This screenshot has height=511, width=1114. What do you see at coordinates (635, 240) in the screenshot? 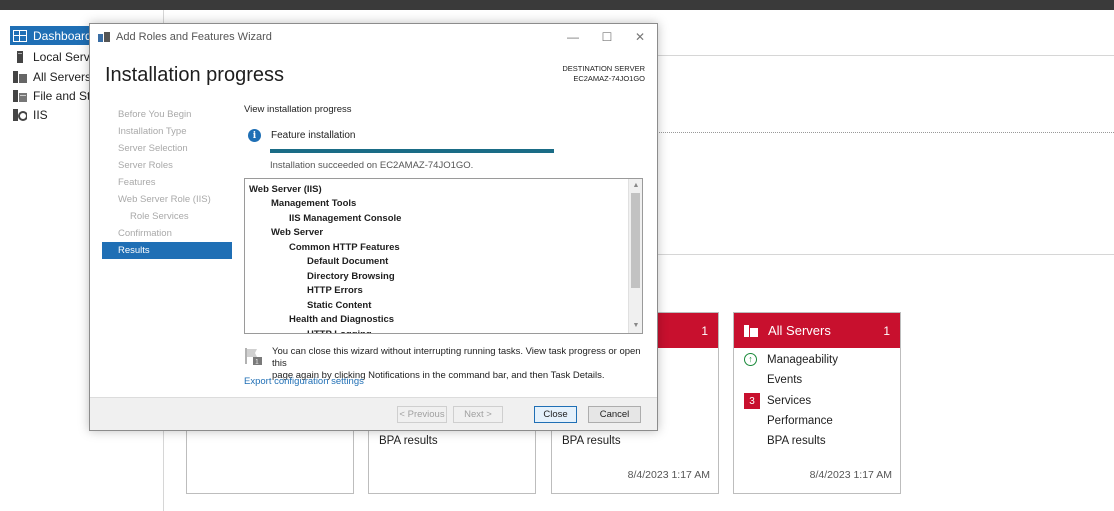
I see `scroll-thumb` at bounding box center [635, 240].